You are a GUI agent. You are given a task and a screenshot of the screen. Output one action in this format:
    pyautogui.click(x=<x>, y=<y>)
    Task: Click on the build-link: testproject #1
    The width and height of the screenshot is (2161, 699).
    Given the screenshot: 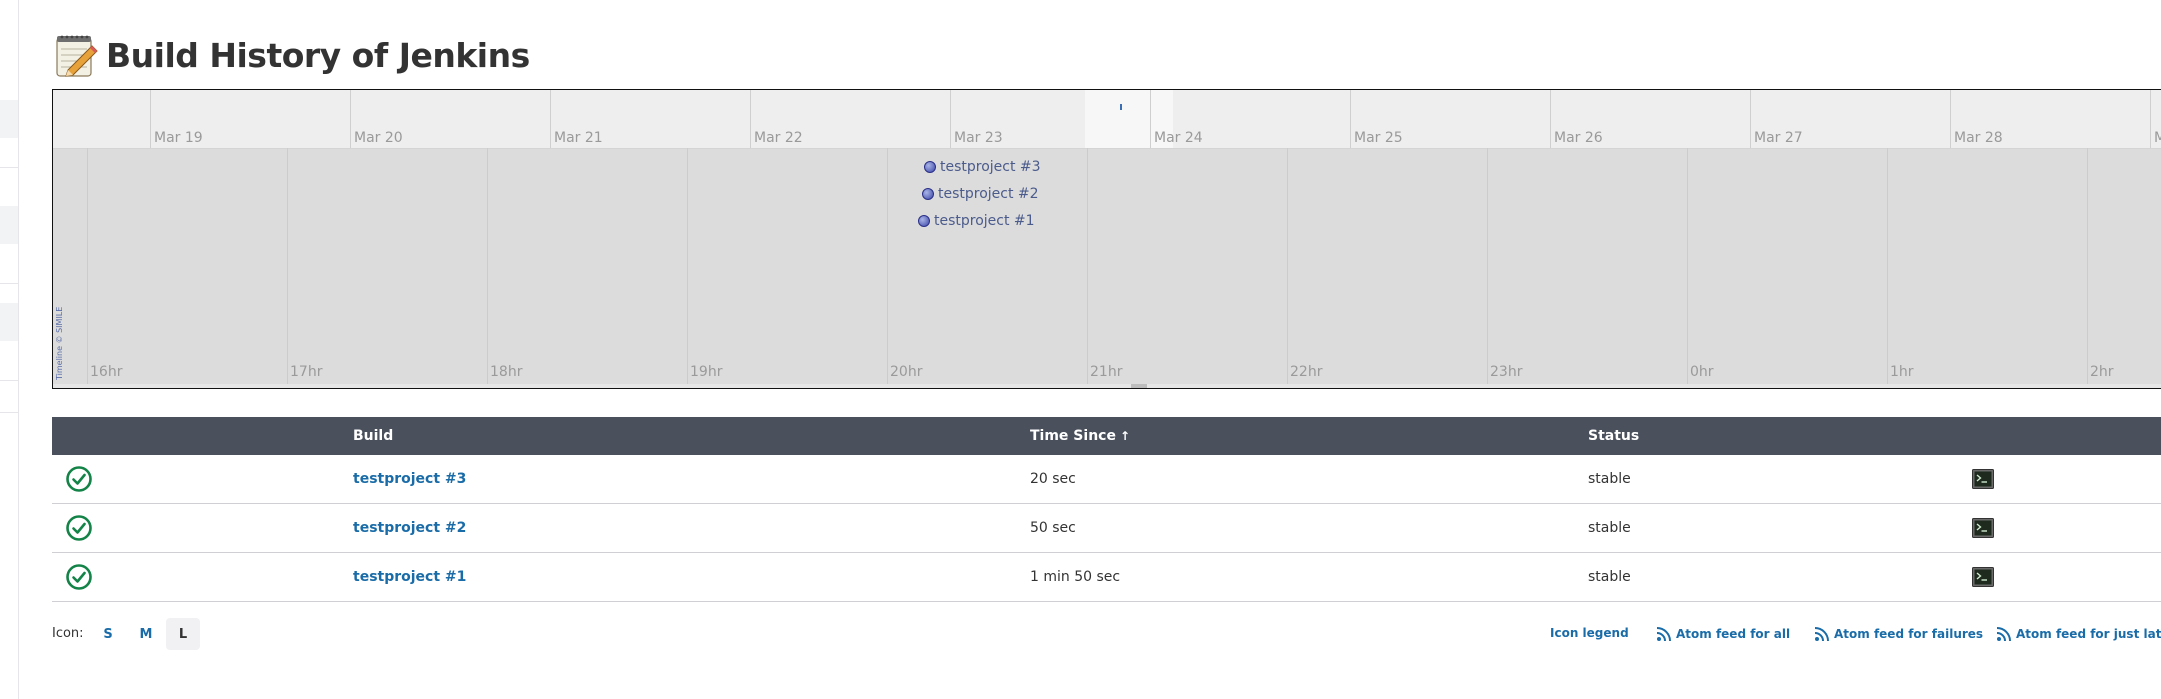 What is the action you would take?
    pyautogui.click(x=409, y=577)
    